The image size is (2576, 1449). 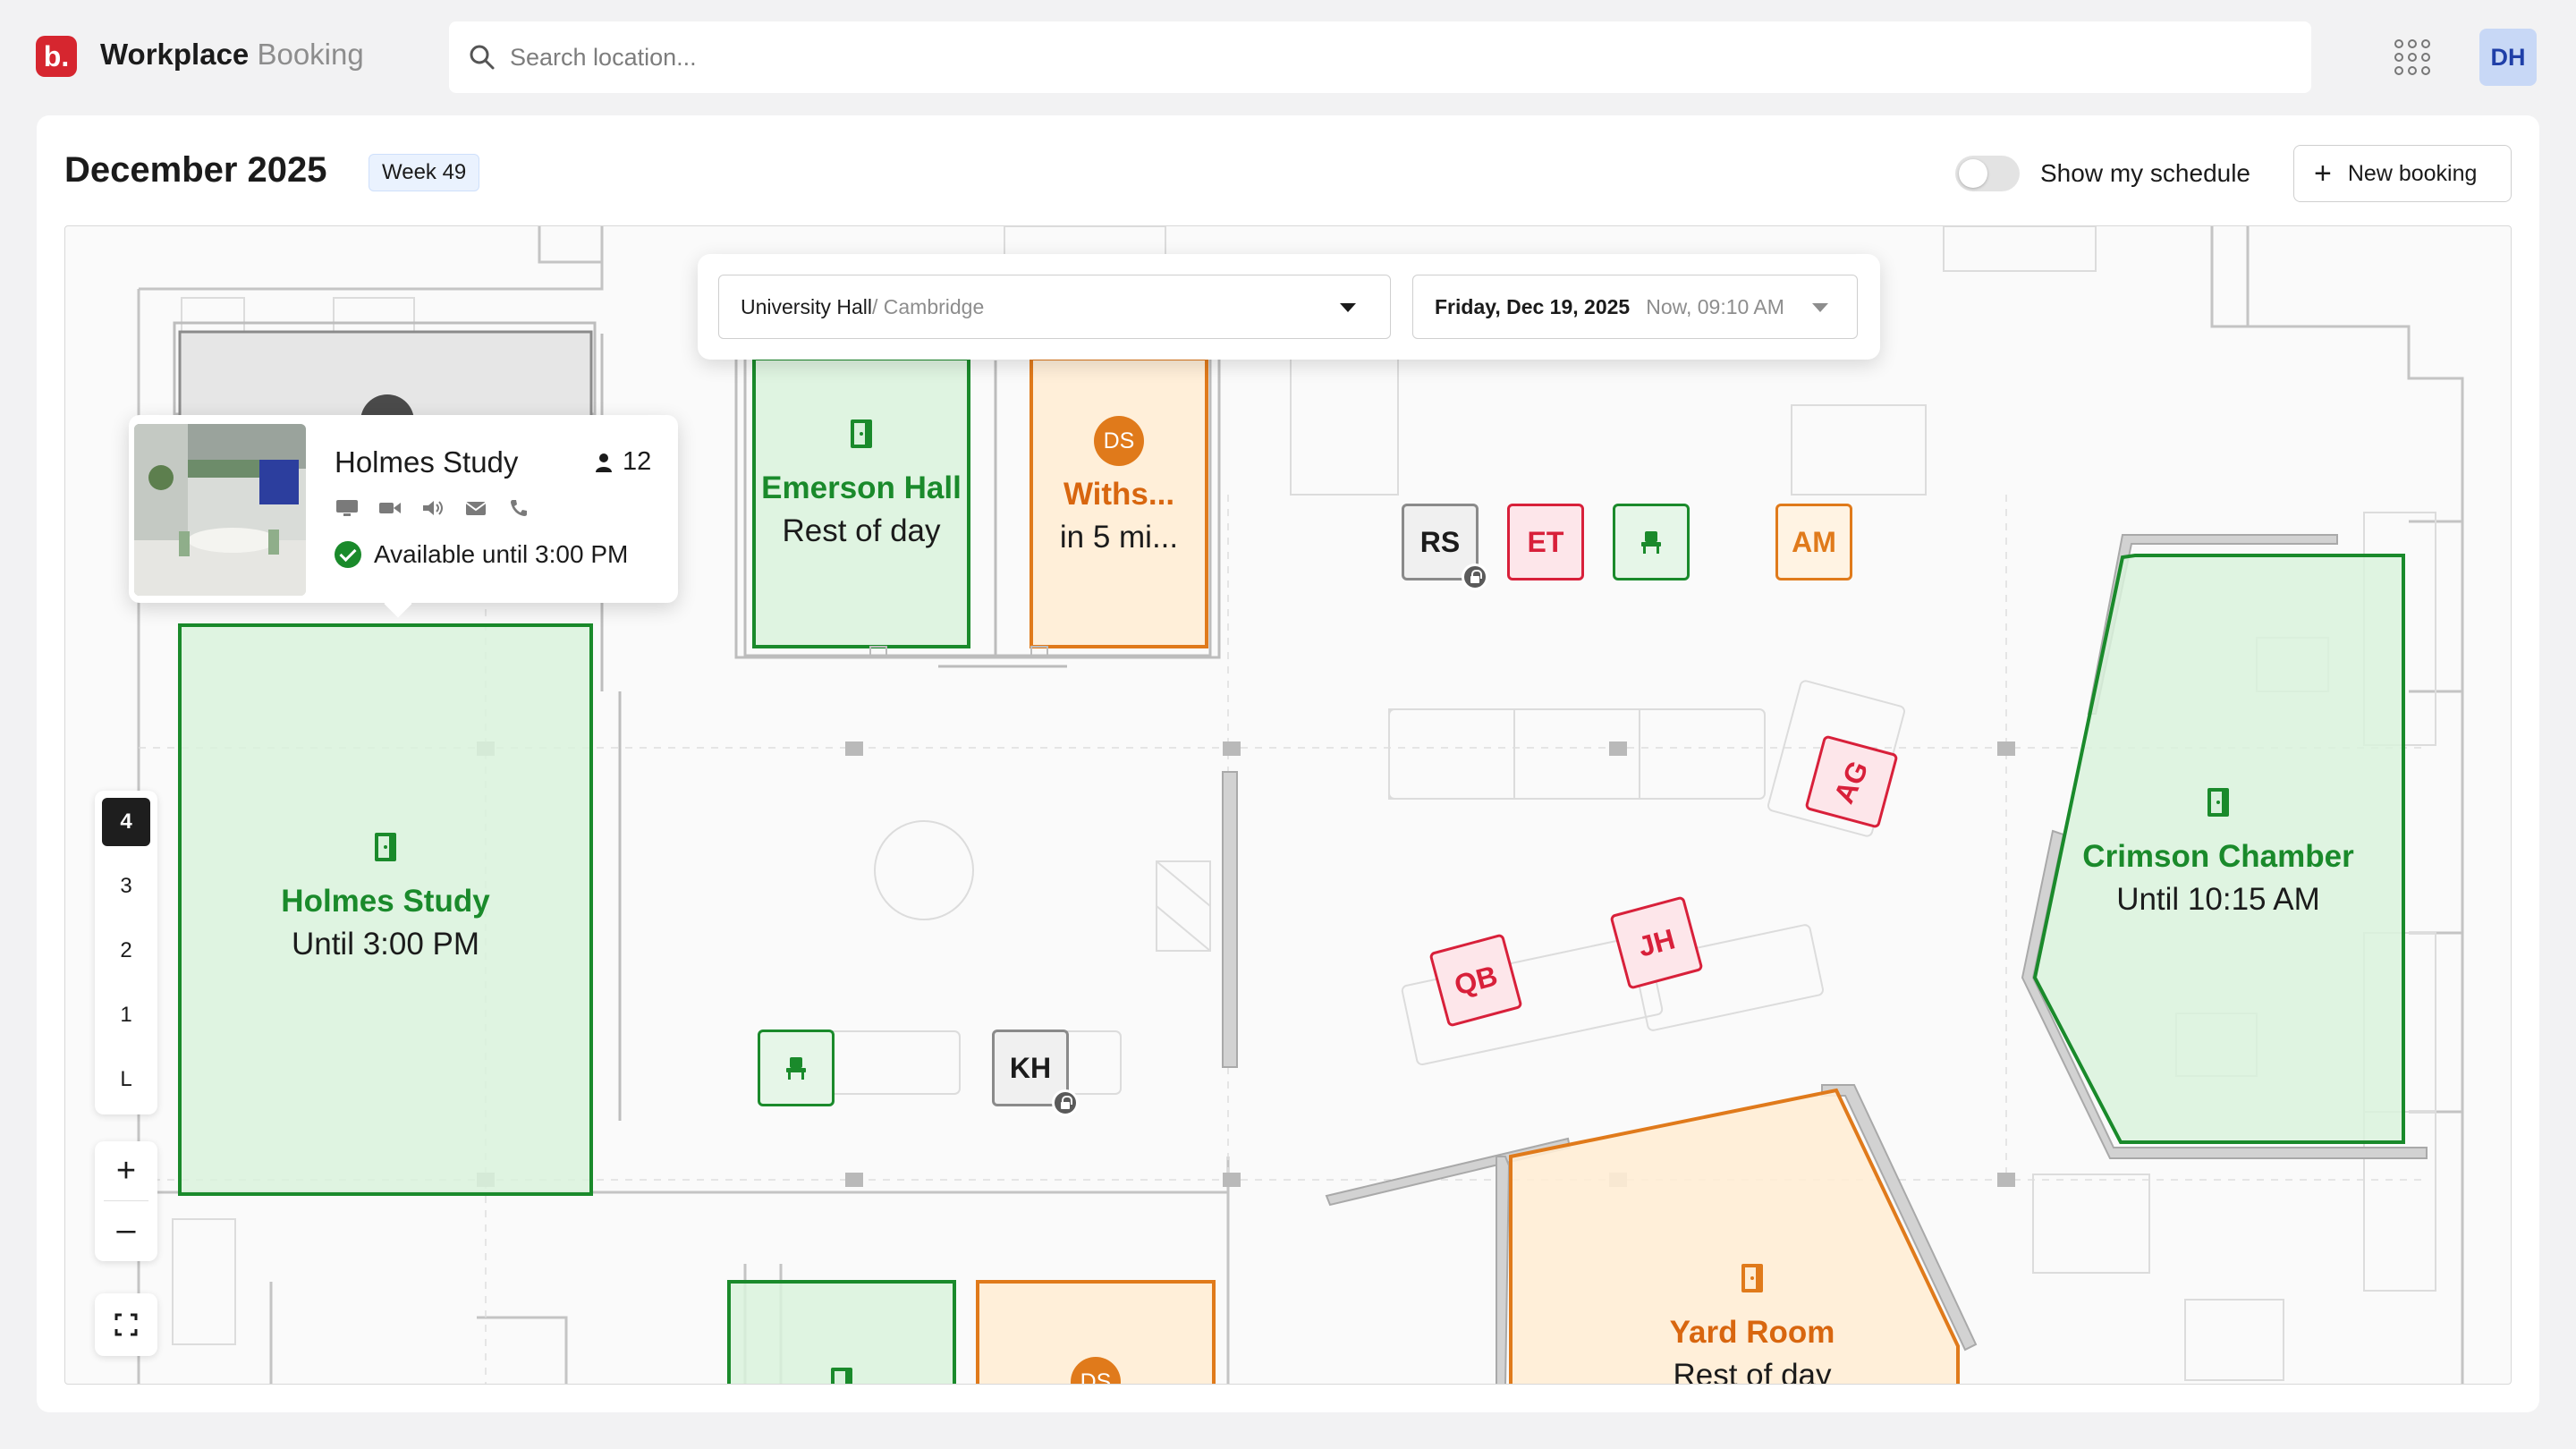 What do you see at coordinates (390, 508) in the screenshot?
I see `video-camera-icon` at bounding box center [390, 508].